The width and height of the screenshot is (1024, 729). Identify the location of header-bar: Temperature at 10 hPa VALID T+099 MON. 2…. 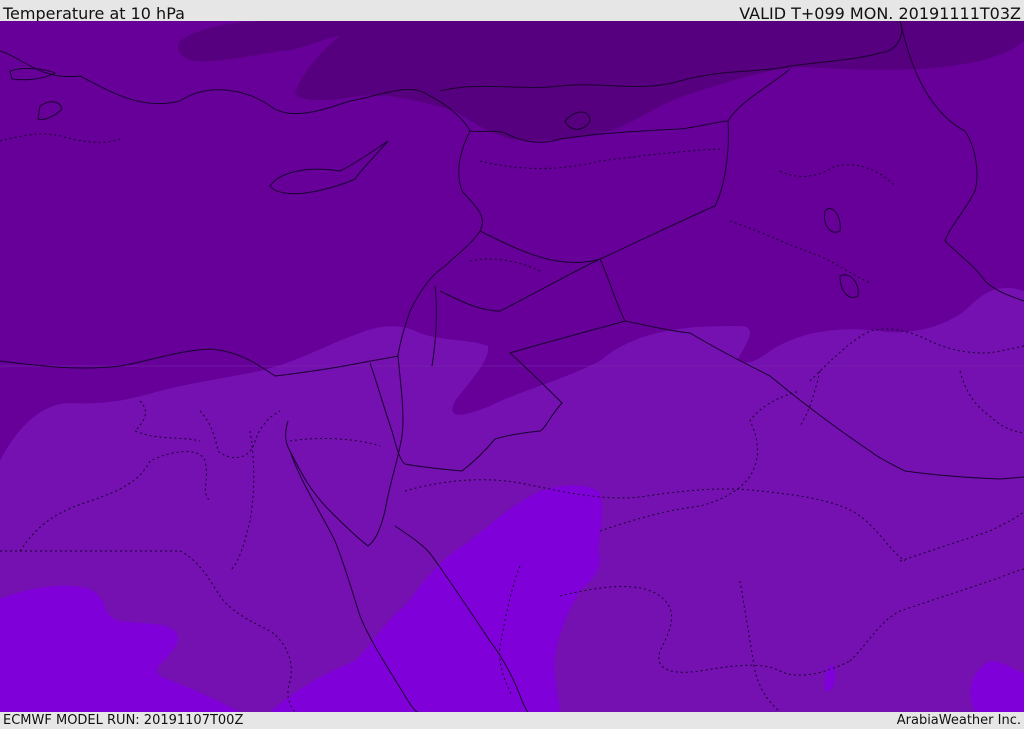
(512, 11).